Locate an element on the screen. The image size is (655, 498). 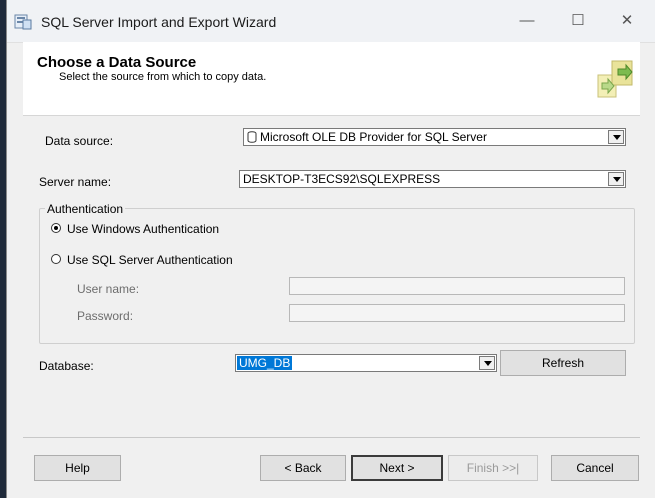
authentication-legend: Authentication is located at coordinates (85, 209).